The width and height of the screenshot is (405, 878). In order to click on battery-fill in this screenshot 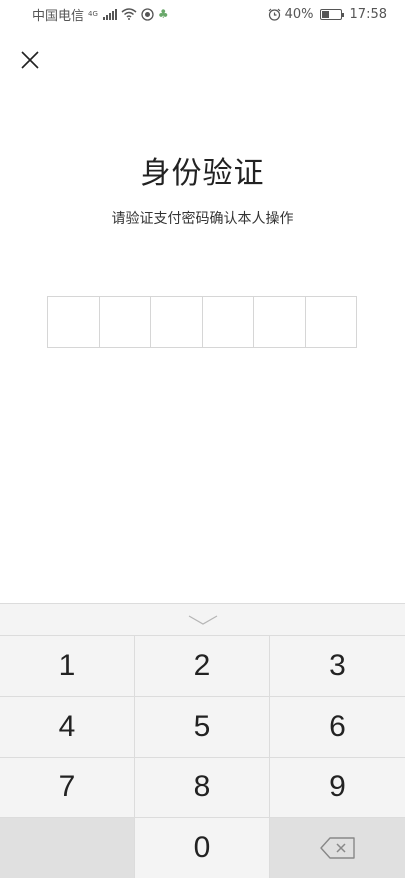, I will do `click(325, 14)`.